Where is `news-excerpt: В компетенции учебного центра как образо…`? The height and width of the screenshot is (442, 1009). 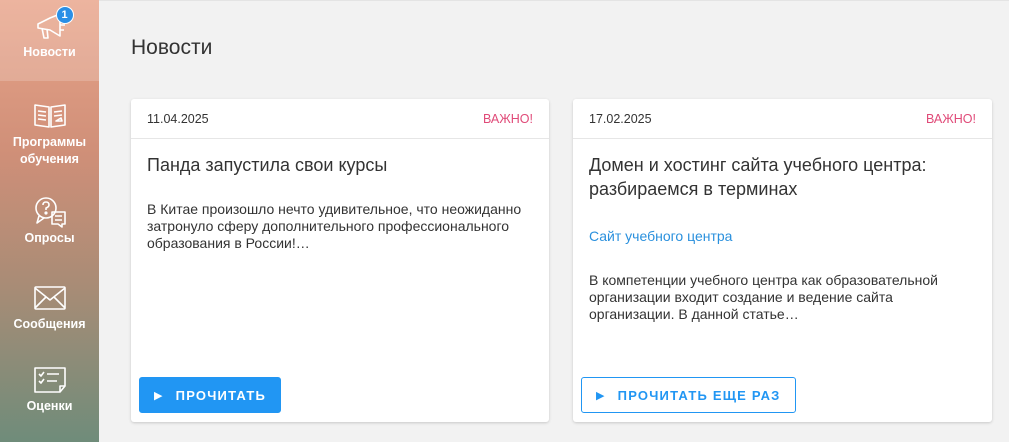
news-excerpt: В компетенции учебного центра как образо… is located at coordinates (763, 297).